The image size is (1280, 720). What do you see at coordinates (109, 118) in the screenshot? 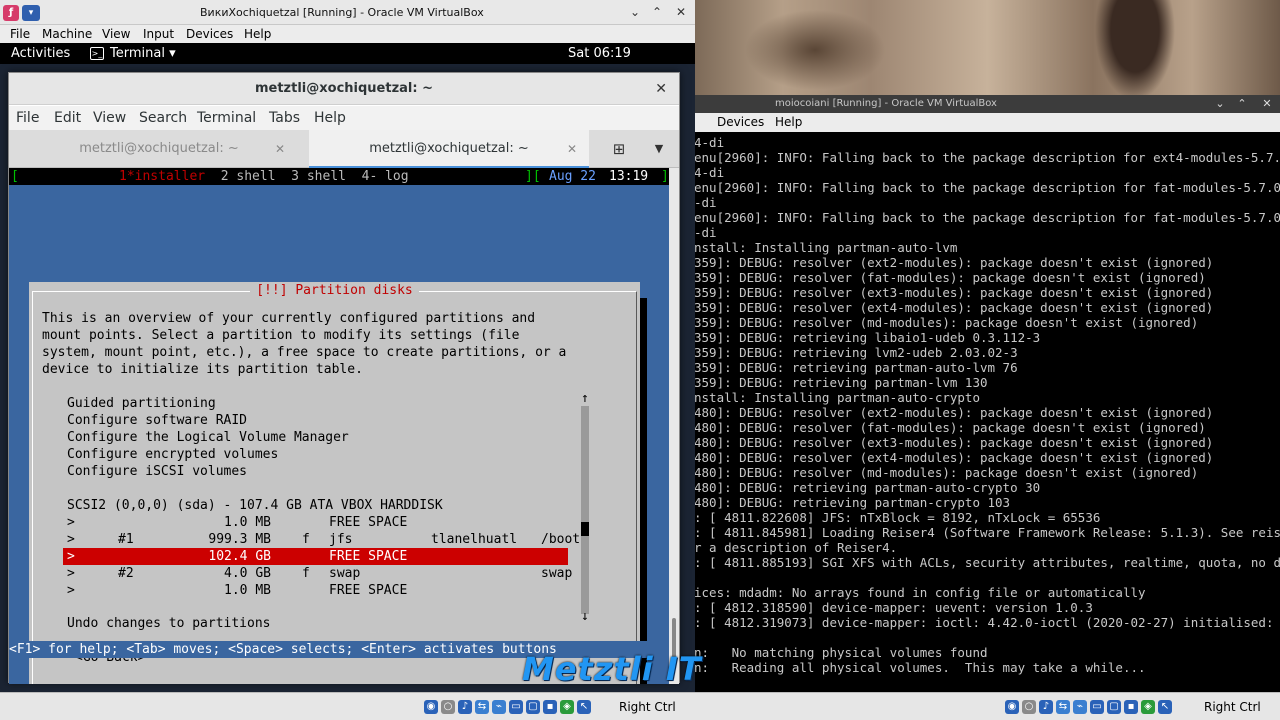
I see `term-menu-view: View` at bounding box center [109, 118].